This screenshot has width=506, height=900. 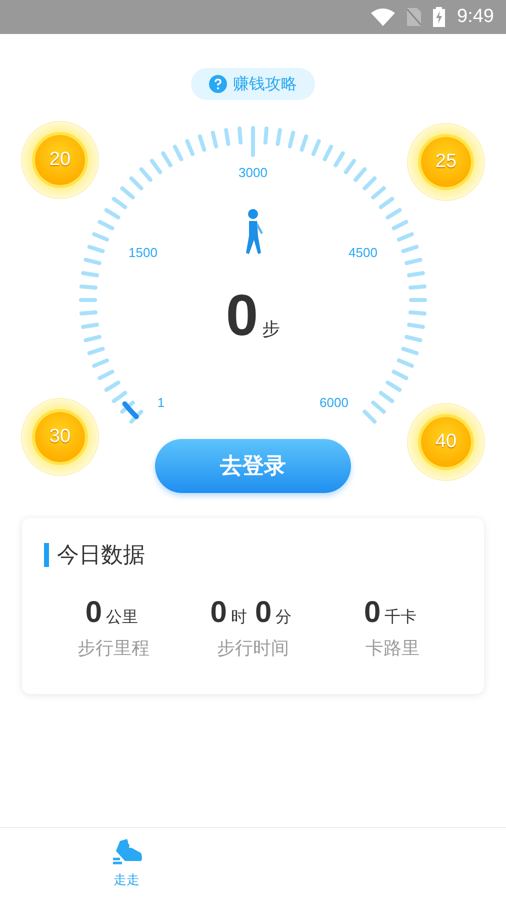 I want to click on stat-unit: 时, so click(x=238, y=617).